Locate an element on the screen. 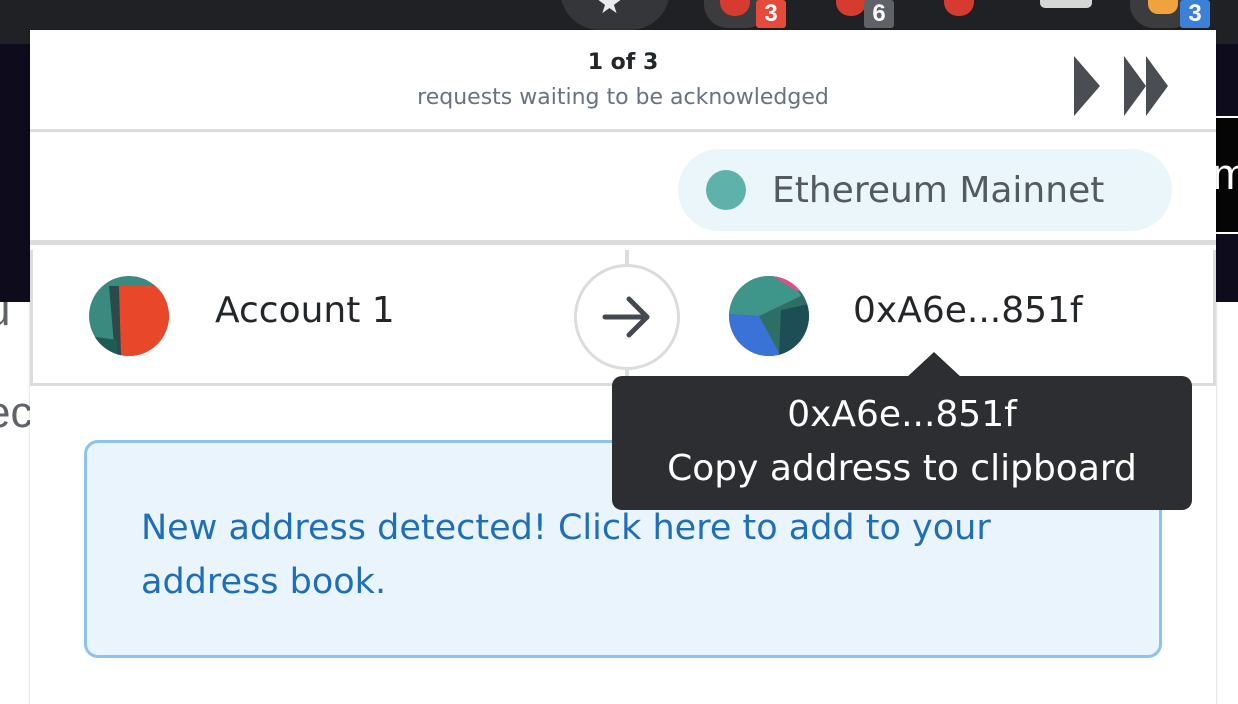 The width and height of the screenshot is (1238, 704). fox-icon is located at coordinates (1163, 7).